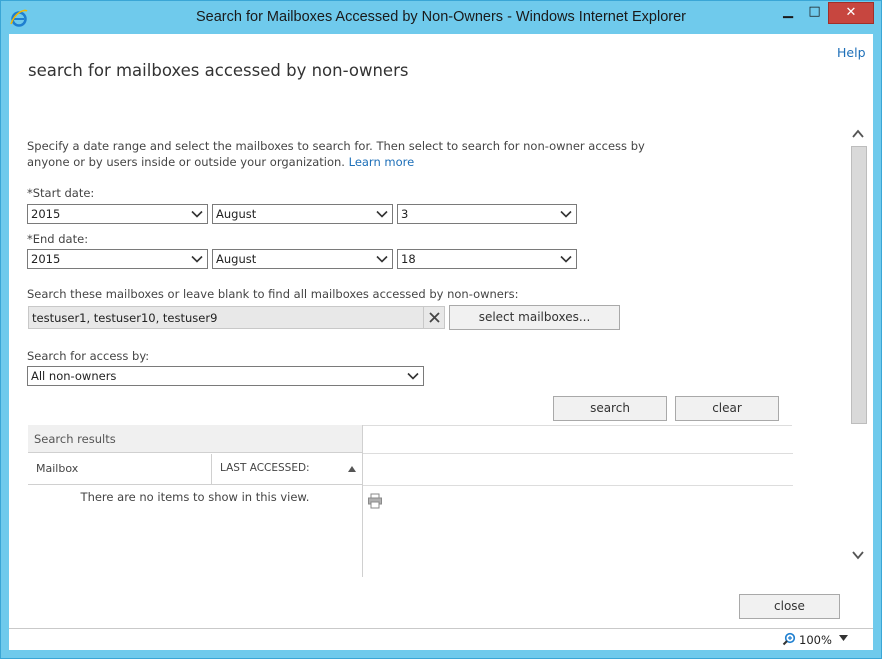 Image resolution: width=882 pixels, height=659 pixels. What do you see at coordinates (578, 485) in the screenshot?
I see `details-row-line` at bounding box center [578, 485].